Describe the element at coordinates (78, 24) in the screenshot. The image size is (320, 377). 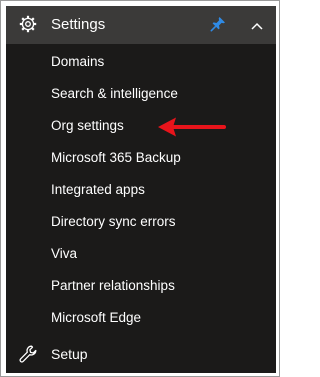
I see `settings-label: Settings` at that location.